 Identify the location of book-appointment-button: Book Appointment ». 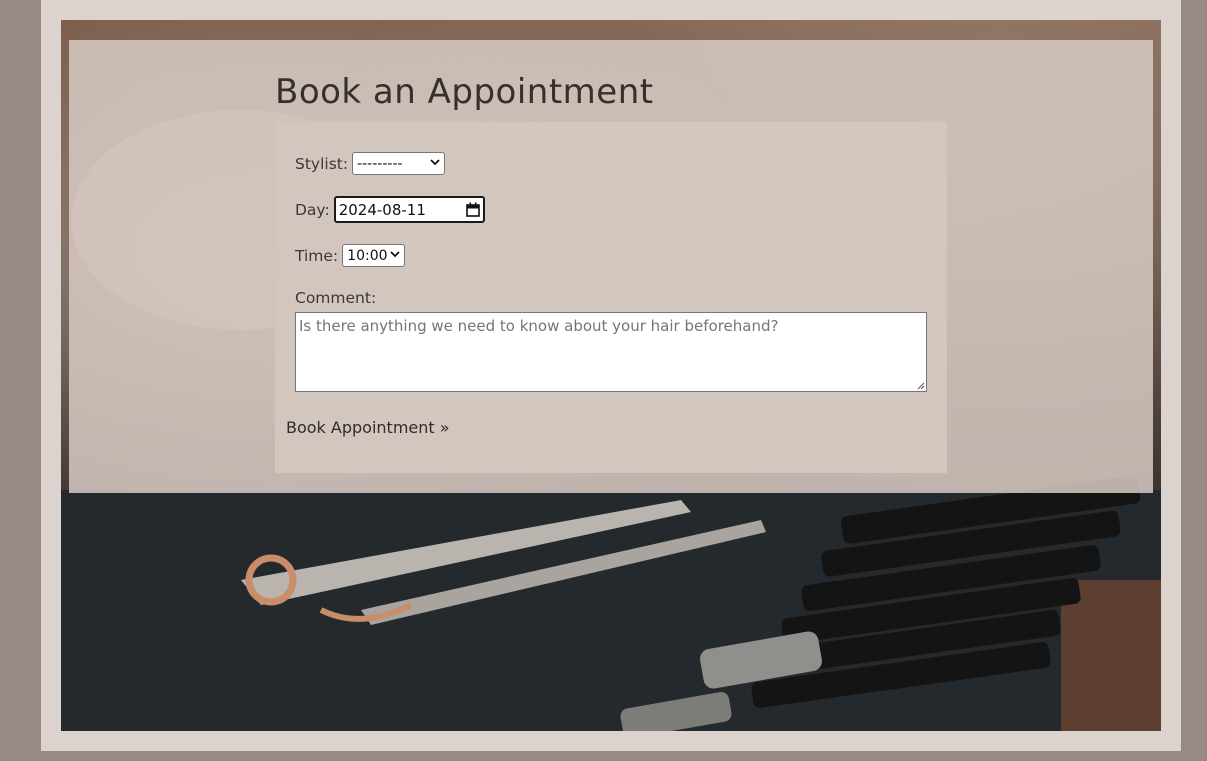
(368, 427).